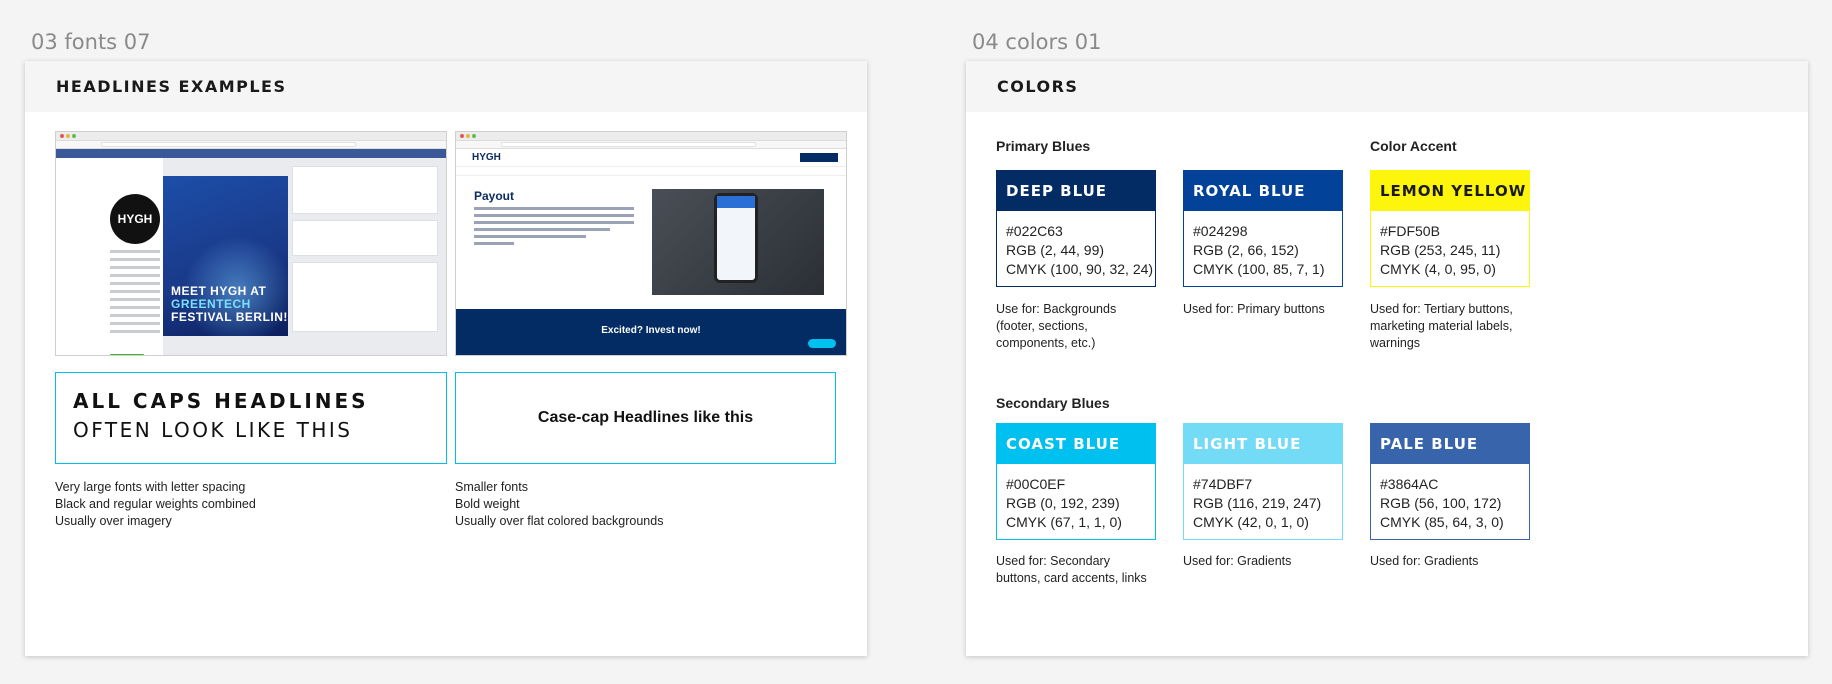  I want to click on color-accent-title: Color Accent, so click(1413, 146).